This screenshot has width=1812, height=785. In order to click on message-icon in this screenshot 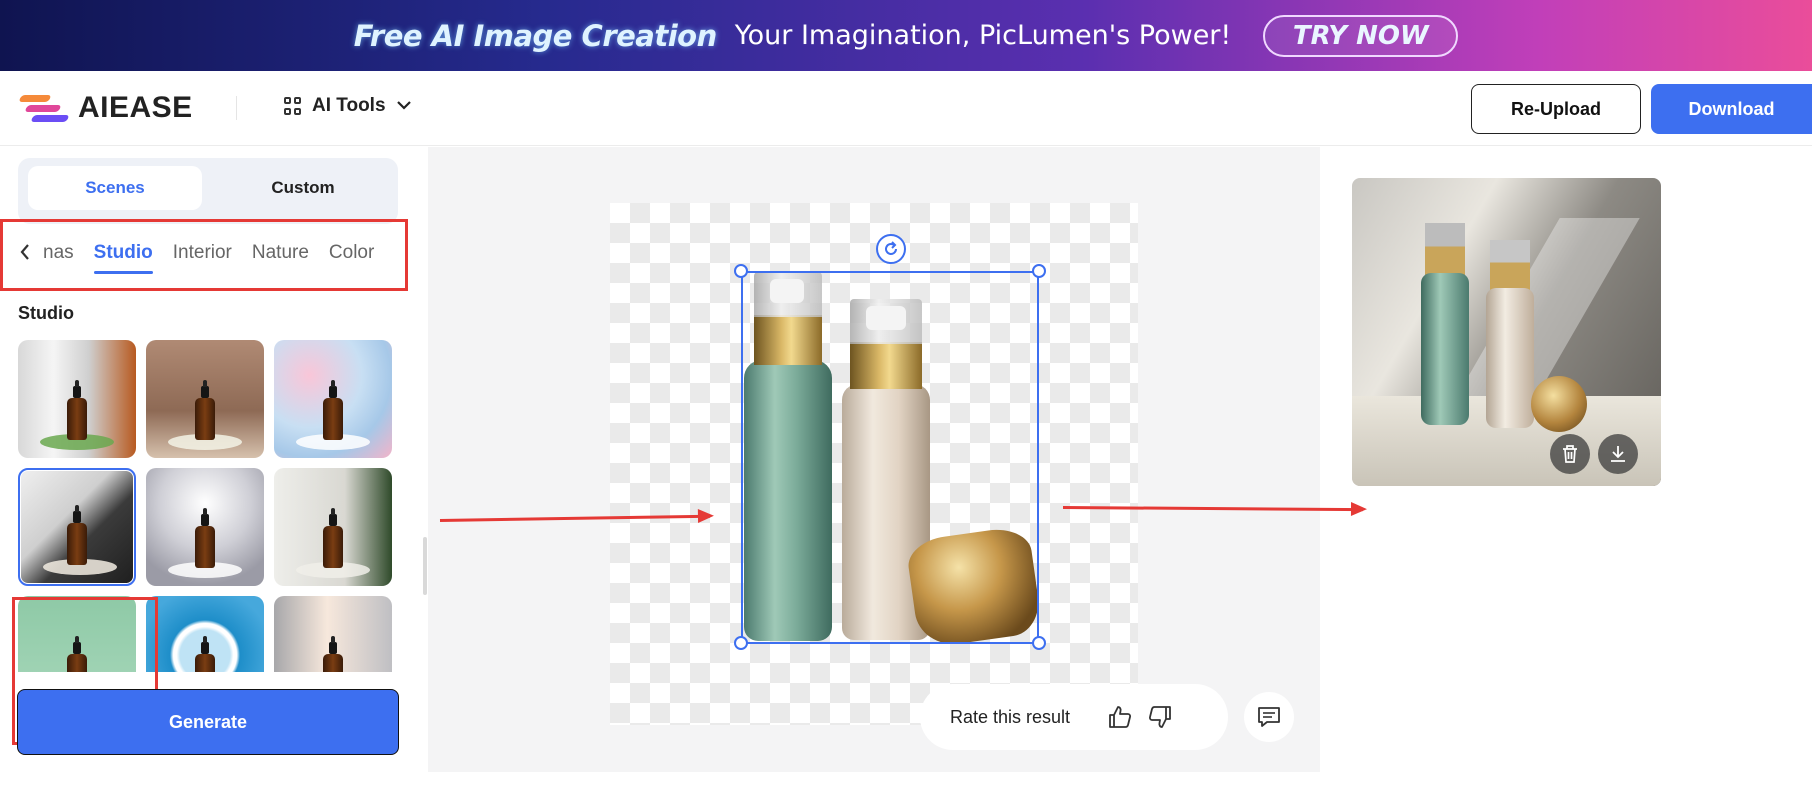, I will do `click(1269, 717)`.